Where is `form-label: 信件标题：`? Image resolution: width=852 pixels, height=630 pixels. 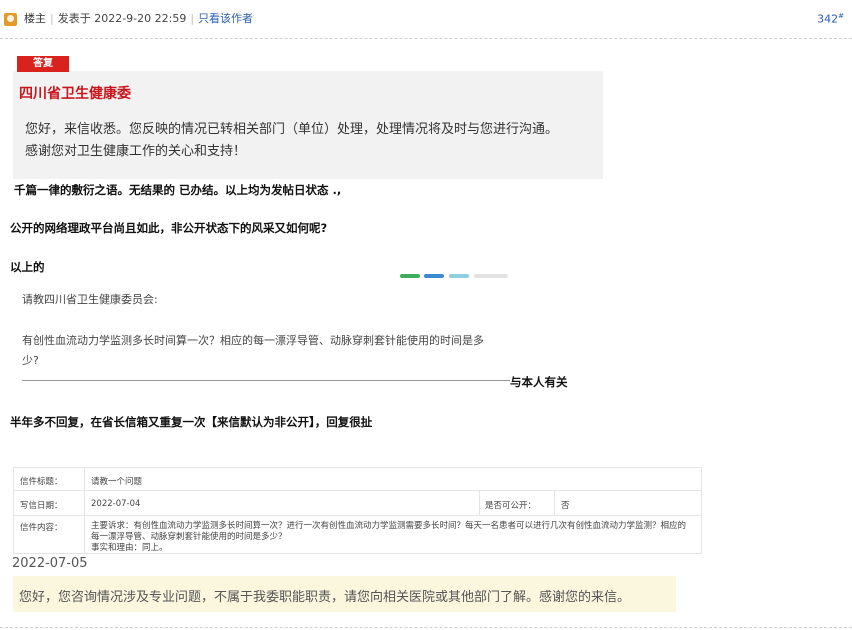
form-label: 信件标题： is located at coordinates (41, 482).